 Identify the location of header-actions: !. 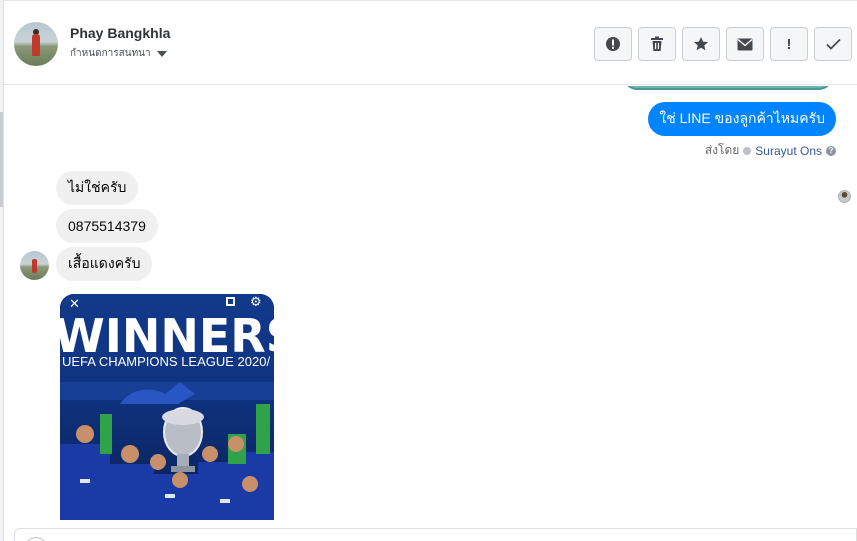
(723, 44).